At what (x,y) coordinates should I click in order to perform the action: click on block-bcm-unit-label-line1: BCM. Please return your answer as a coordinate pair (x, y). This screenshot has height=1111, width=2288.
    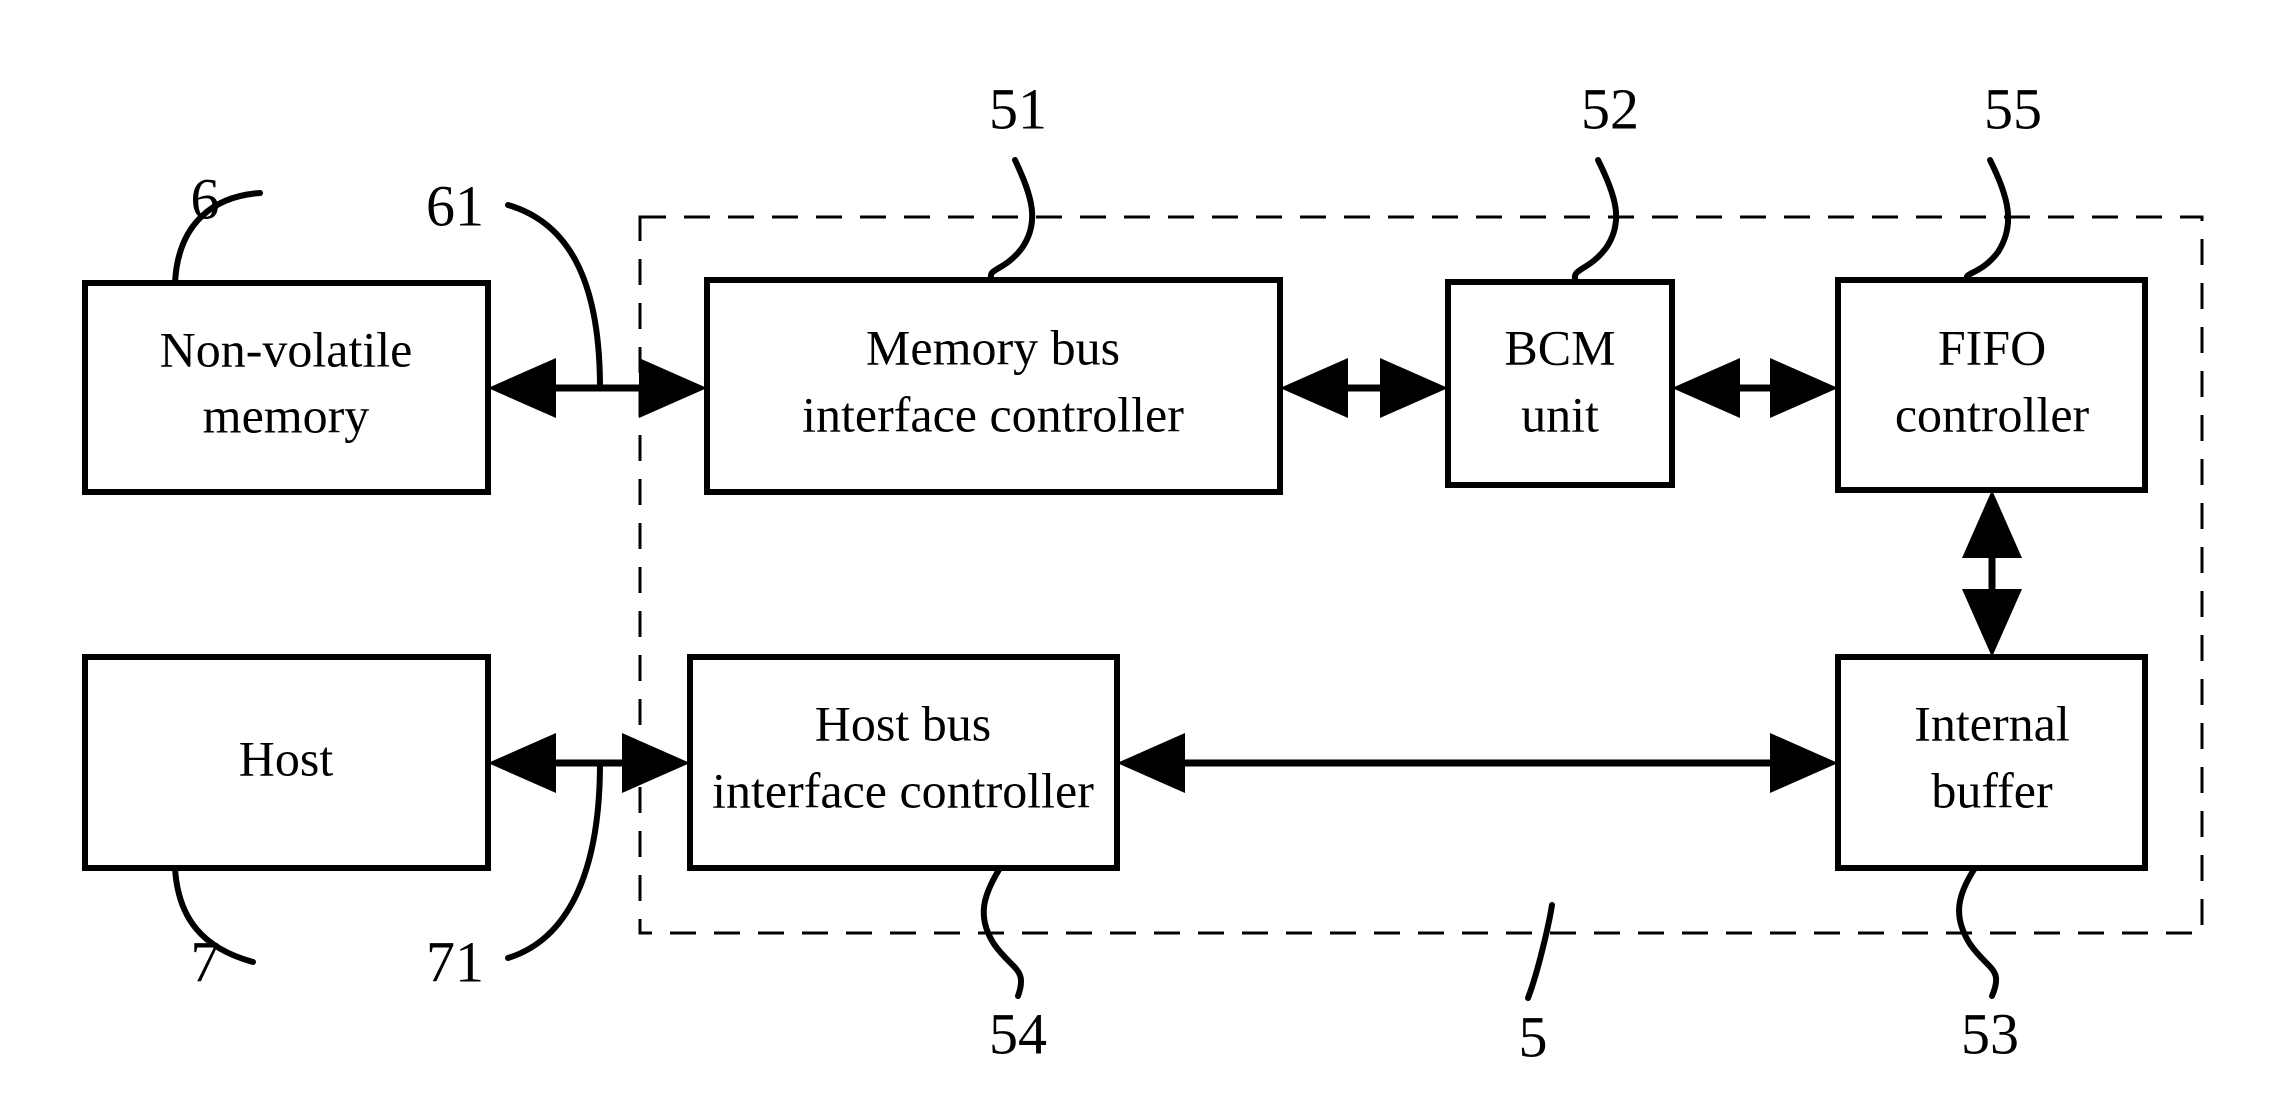
    Looking at the image, I should click on (1559, 347).